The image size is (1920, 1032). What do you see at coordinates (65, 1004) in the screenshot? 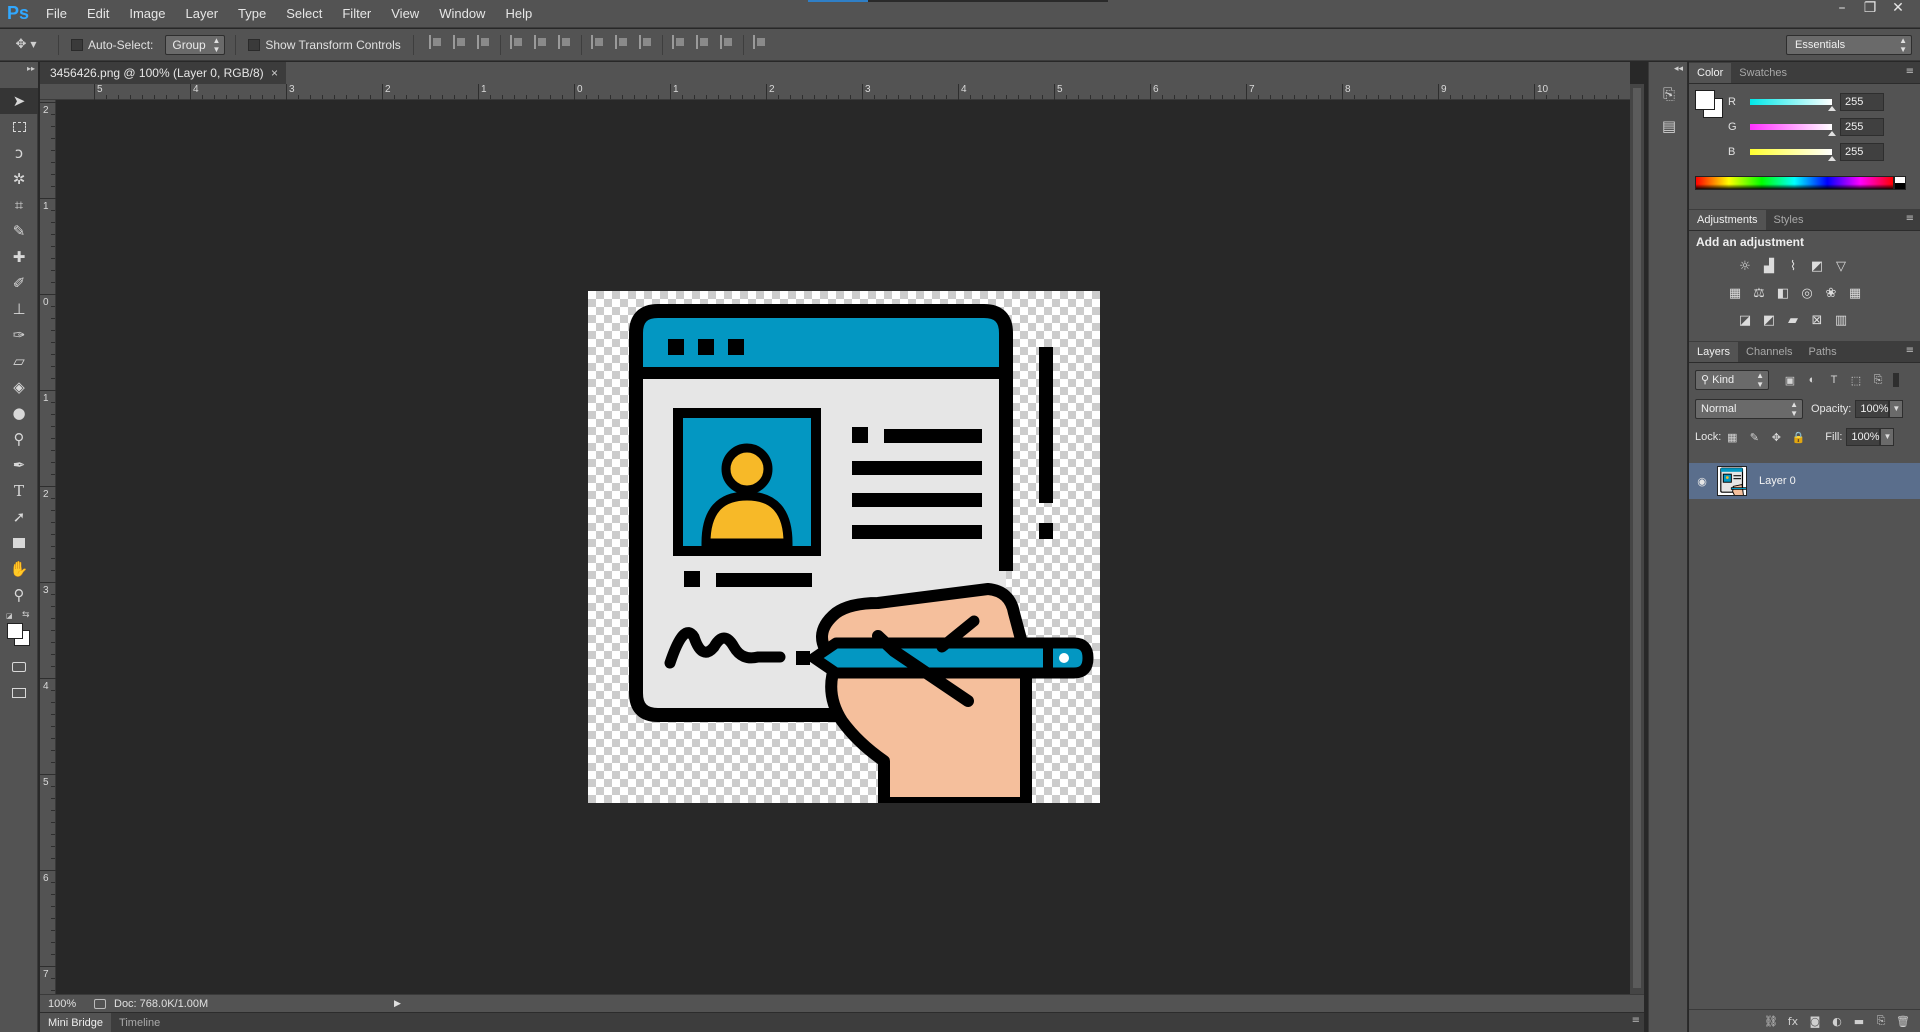
I see `zoom-level: 100%` at bounding box center [65, 1004].